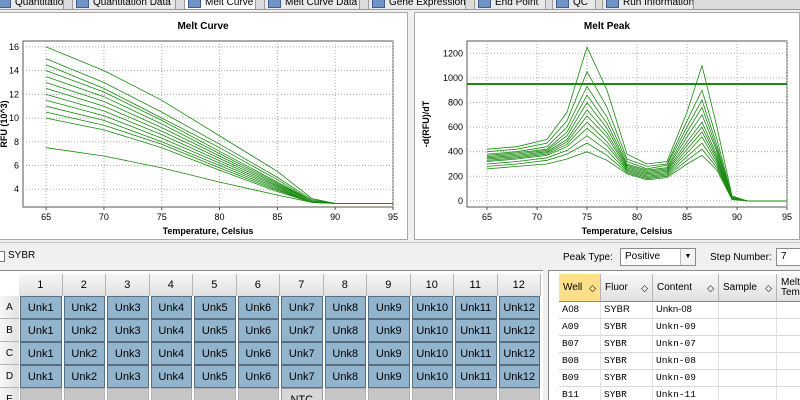 The image size is (800, 400). What do you see at coordinates (171, 285) in the screenshot?
I see `plate-column-header: 4` at bounding box center [171, 285].